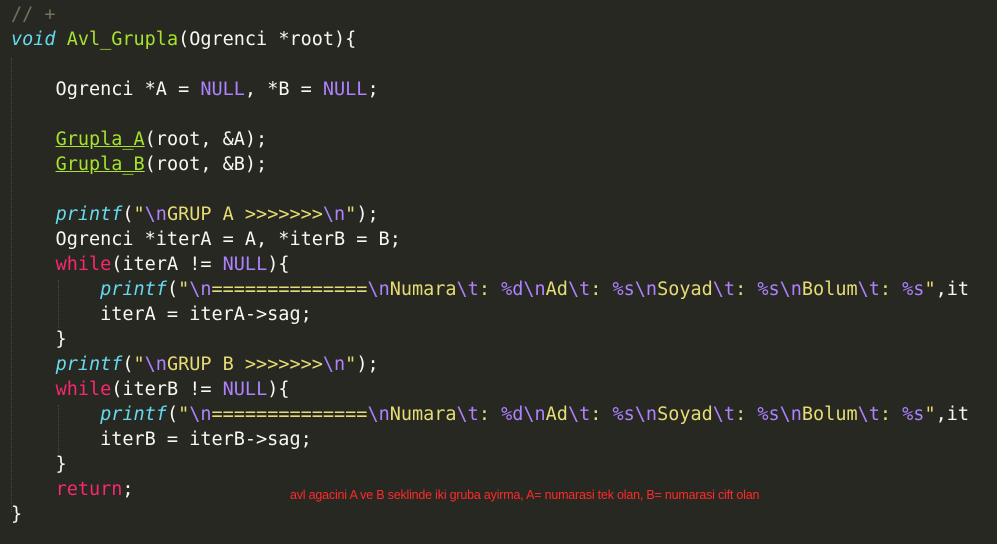 This screenshot has width=997, height=544. What do you see at coordinates (195, 89) in the screenshot?
I see `code-line: Ogrenci *A = NULL, *B = NULL;` at bounding box center [195, 89].